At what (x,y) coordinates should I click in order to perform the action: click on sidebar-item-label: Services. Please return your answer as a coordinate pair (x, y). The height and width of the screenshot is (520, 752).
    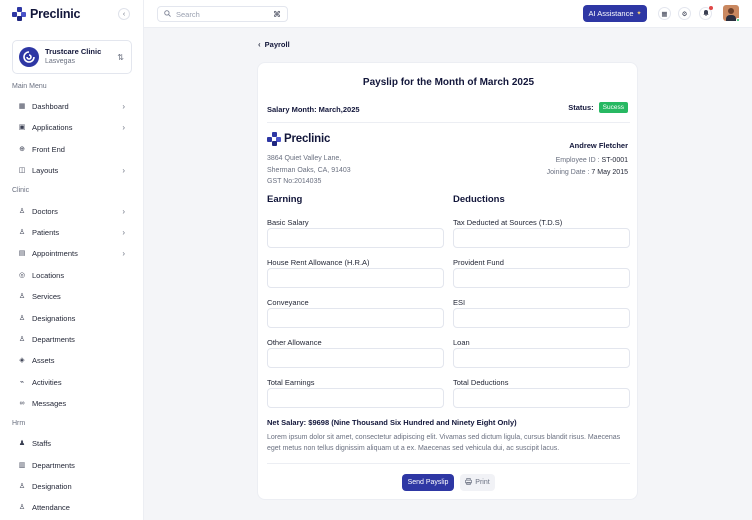
    Looking at the image, I should click on (46, 296).